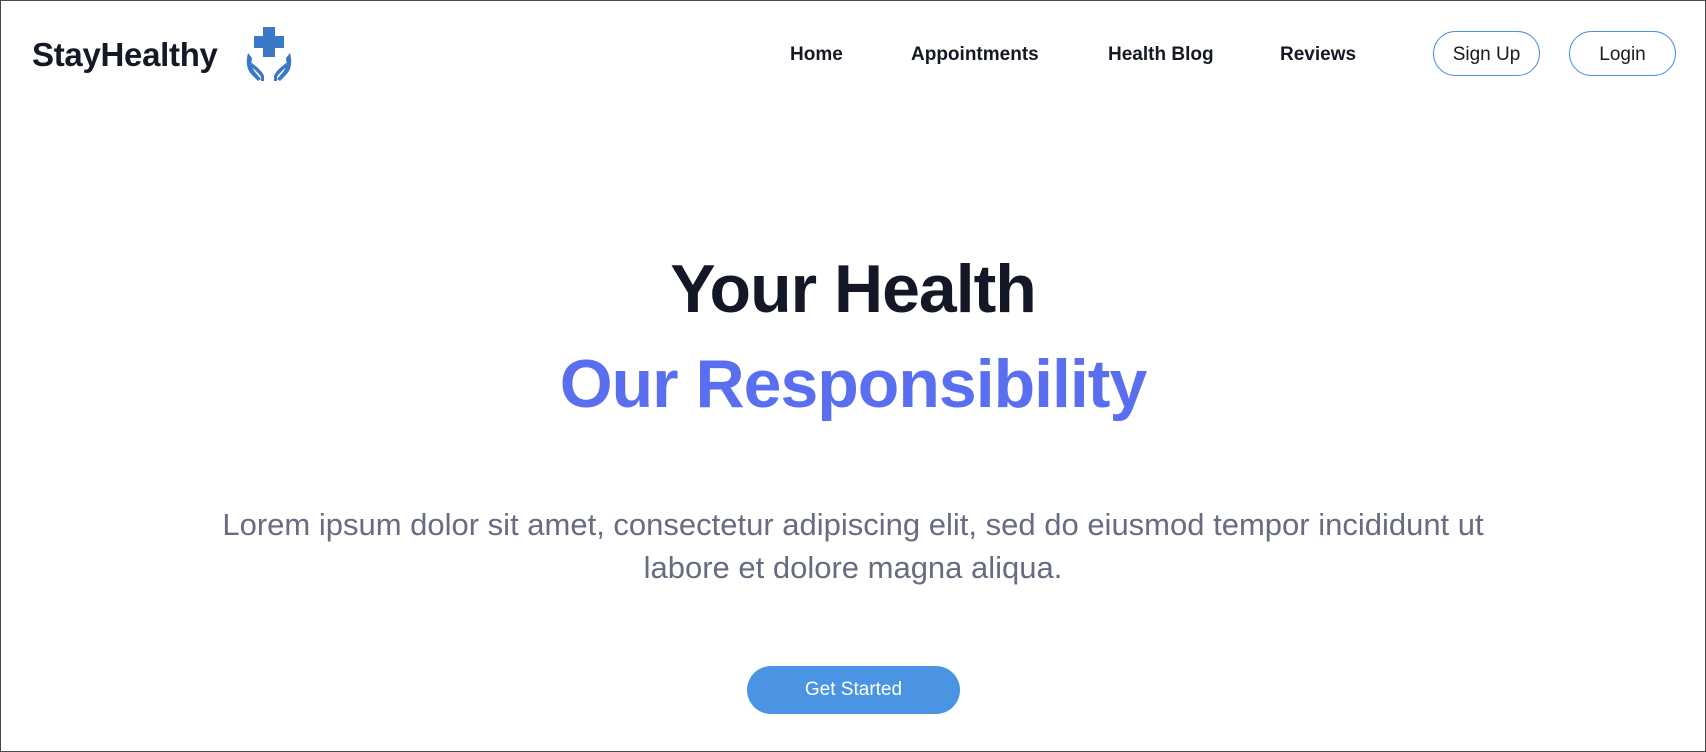  I want to click on signup-button: Sign Up, so click(1486, 53).